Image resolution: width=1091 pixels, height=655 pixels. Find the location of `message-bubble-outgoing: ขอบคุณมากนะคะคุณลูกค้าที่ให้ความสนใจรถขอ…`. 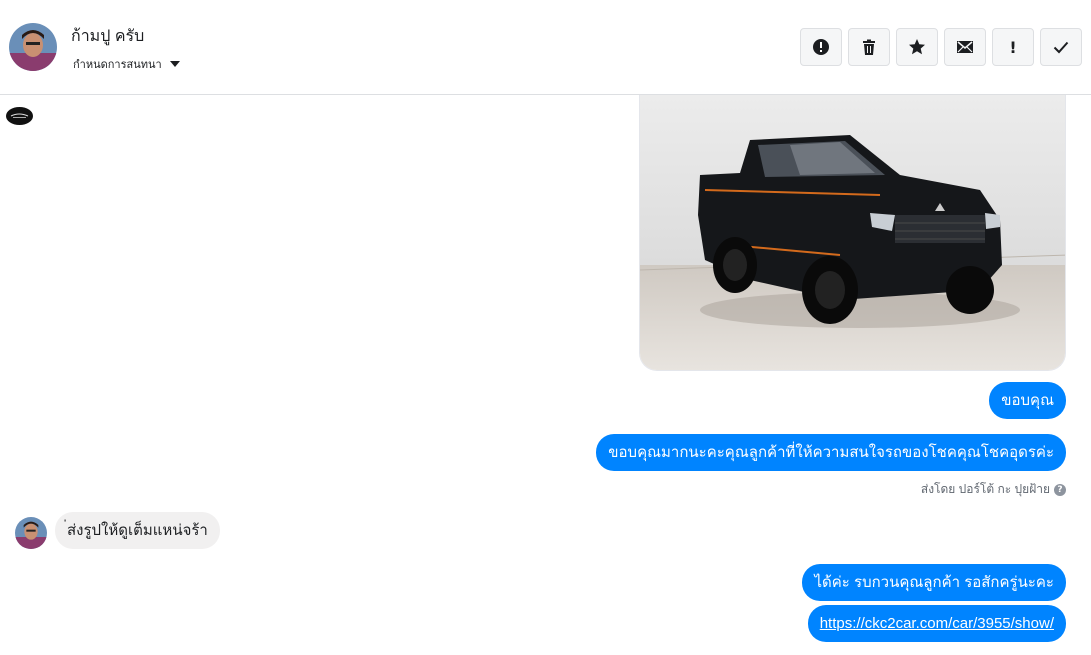

message-bubble-outgoing: ขอบคุณมากนะคะคุณลูกค้าที่ให้ความสนใจรถขอ… is located at coordinates (831, 452).